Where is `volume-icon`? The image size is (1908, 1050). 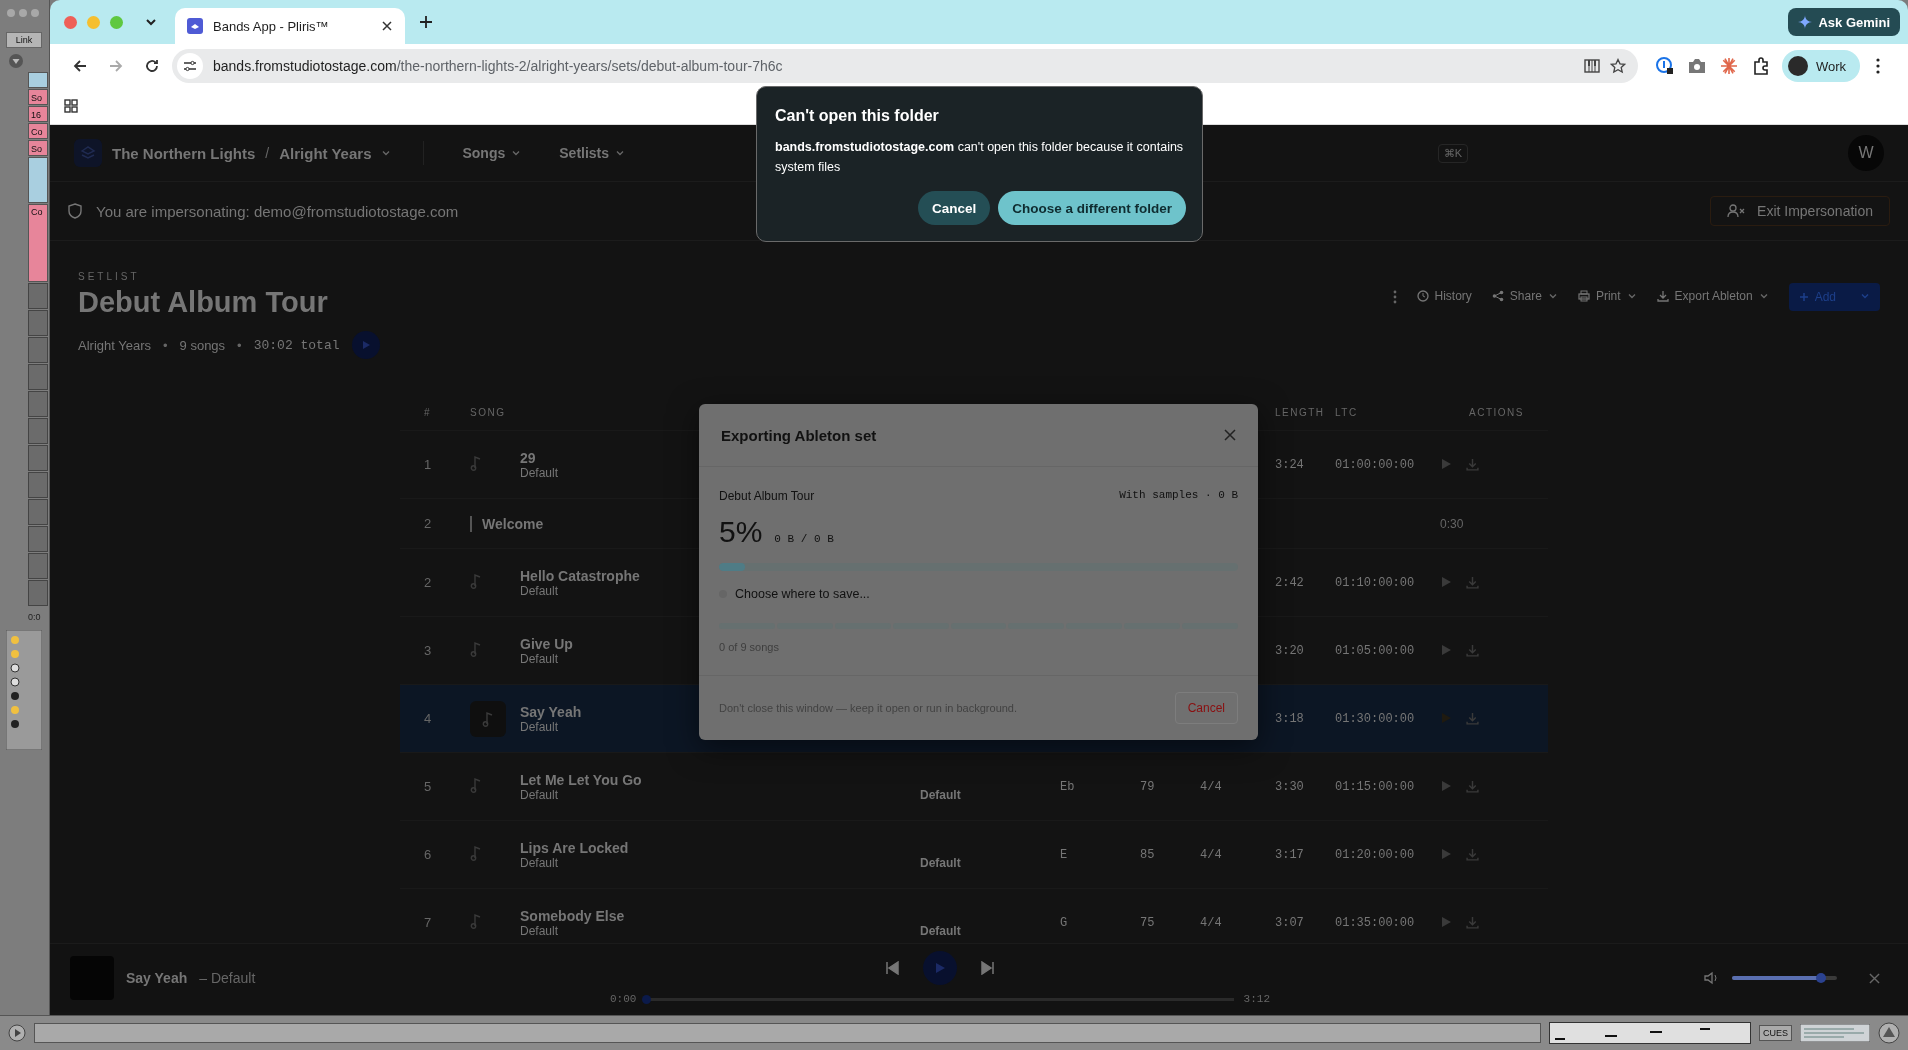 volume-icon is located at coordinates (1712, 978).